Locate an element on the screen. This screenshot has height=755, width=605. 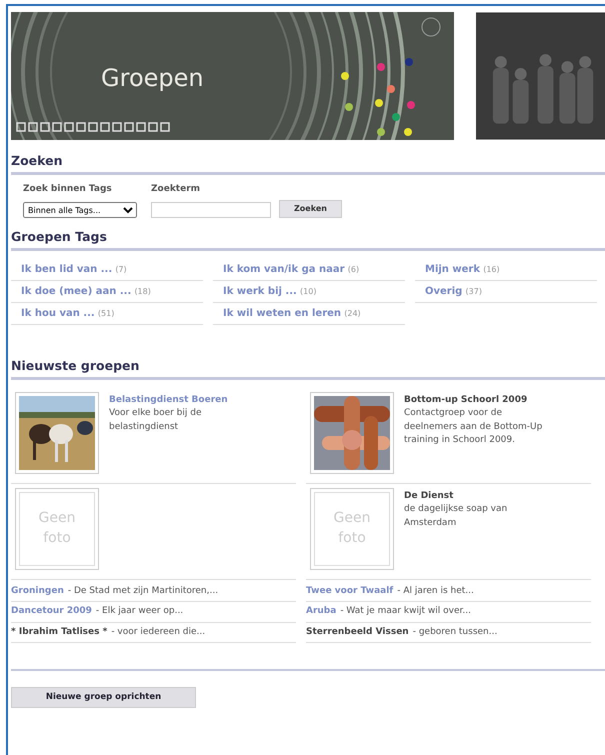
tag-count: (10) is located at coordinates (308, 291).